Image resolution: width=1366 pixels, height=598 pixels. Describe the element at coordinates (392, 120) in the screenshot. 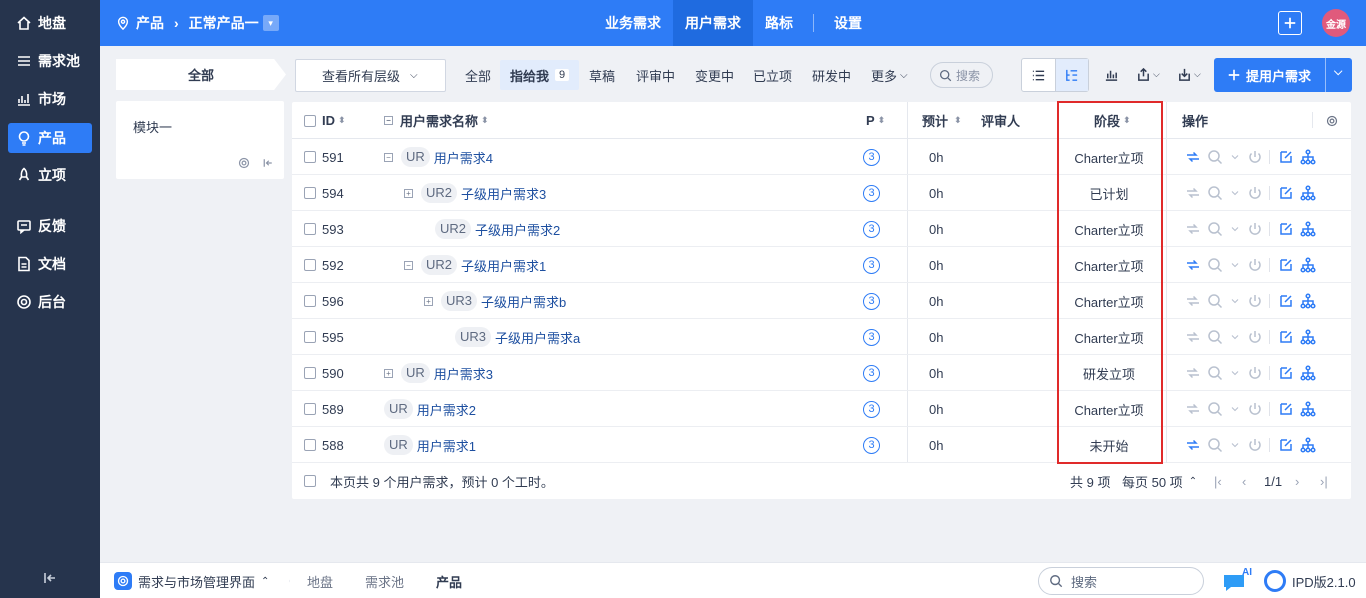

I see `collapse-all-toggle: −` at that location.